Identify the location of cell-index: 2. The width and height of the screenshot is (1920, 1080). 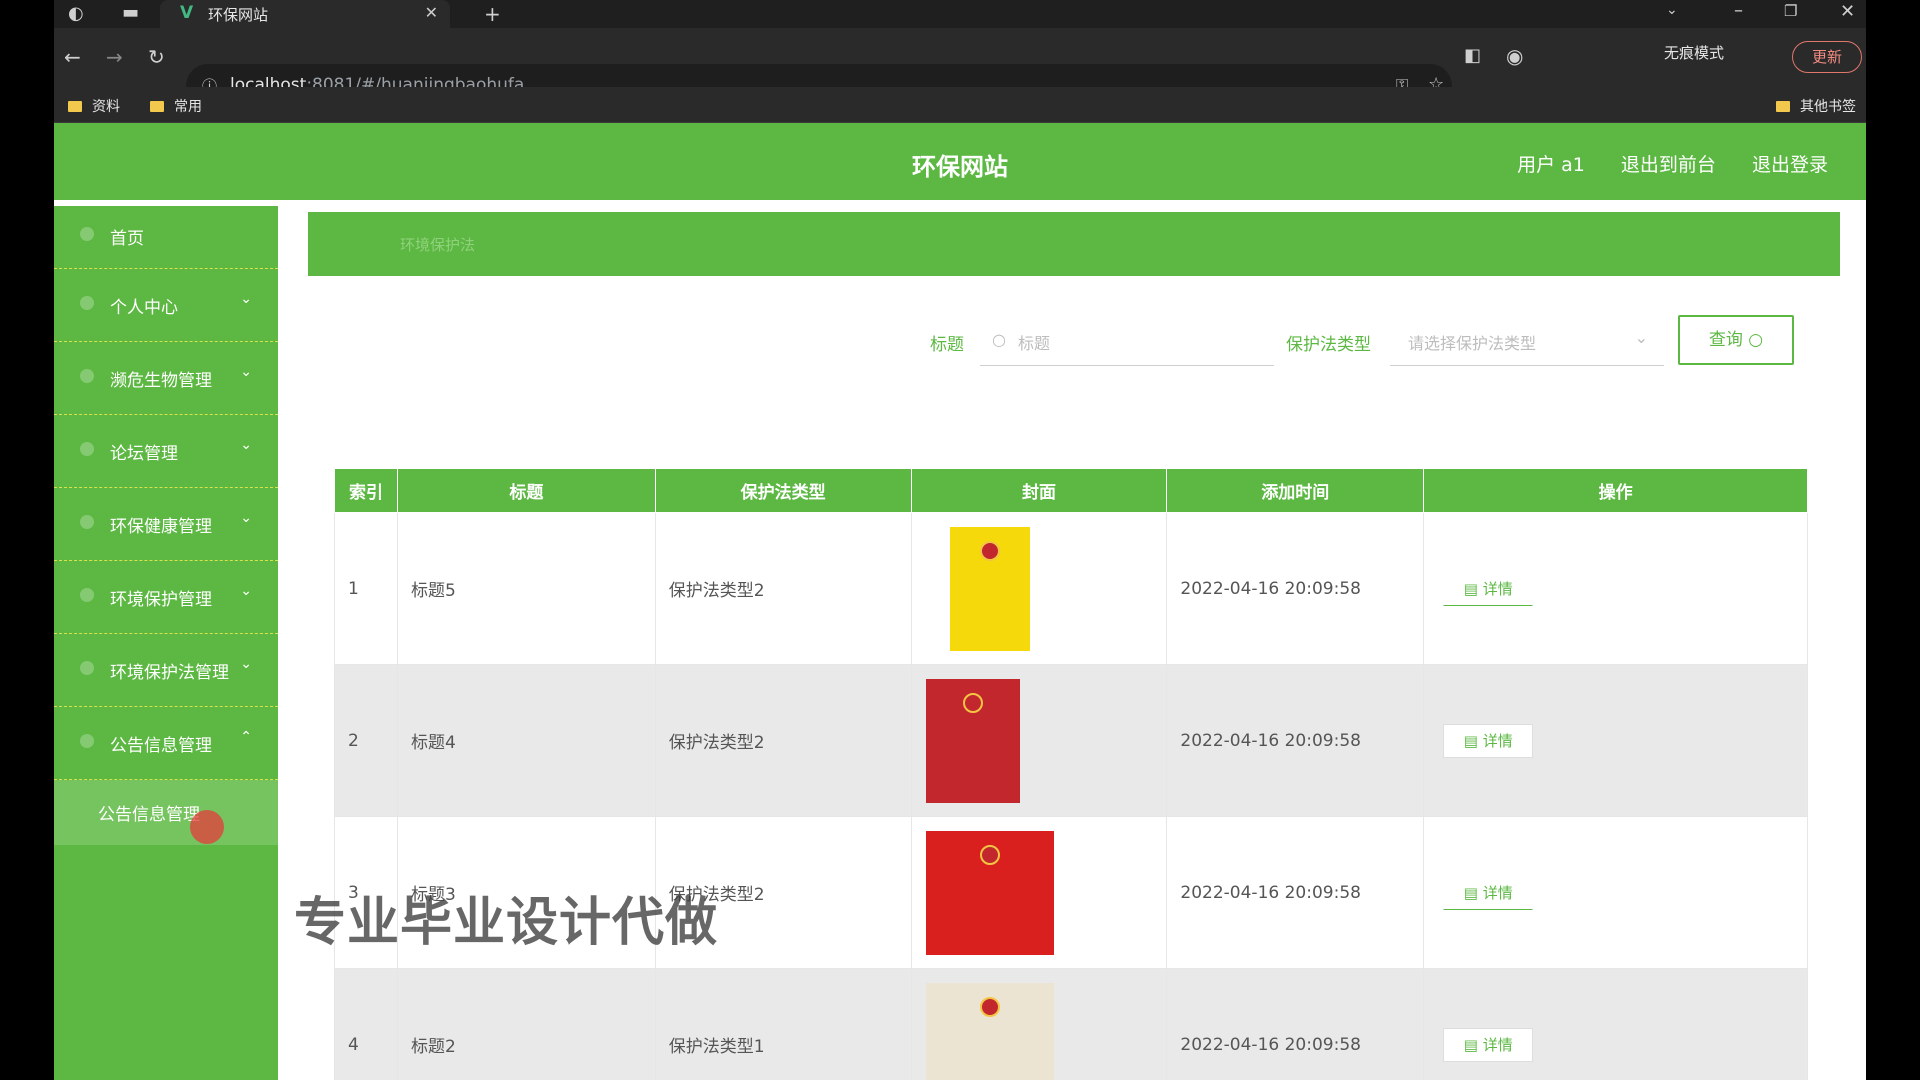
(366, 740).